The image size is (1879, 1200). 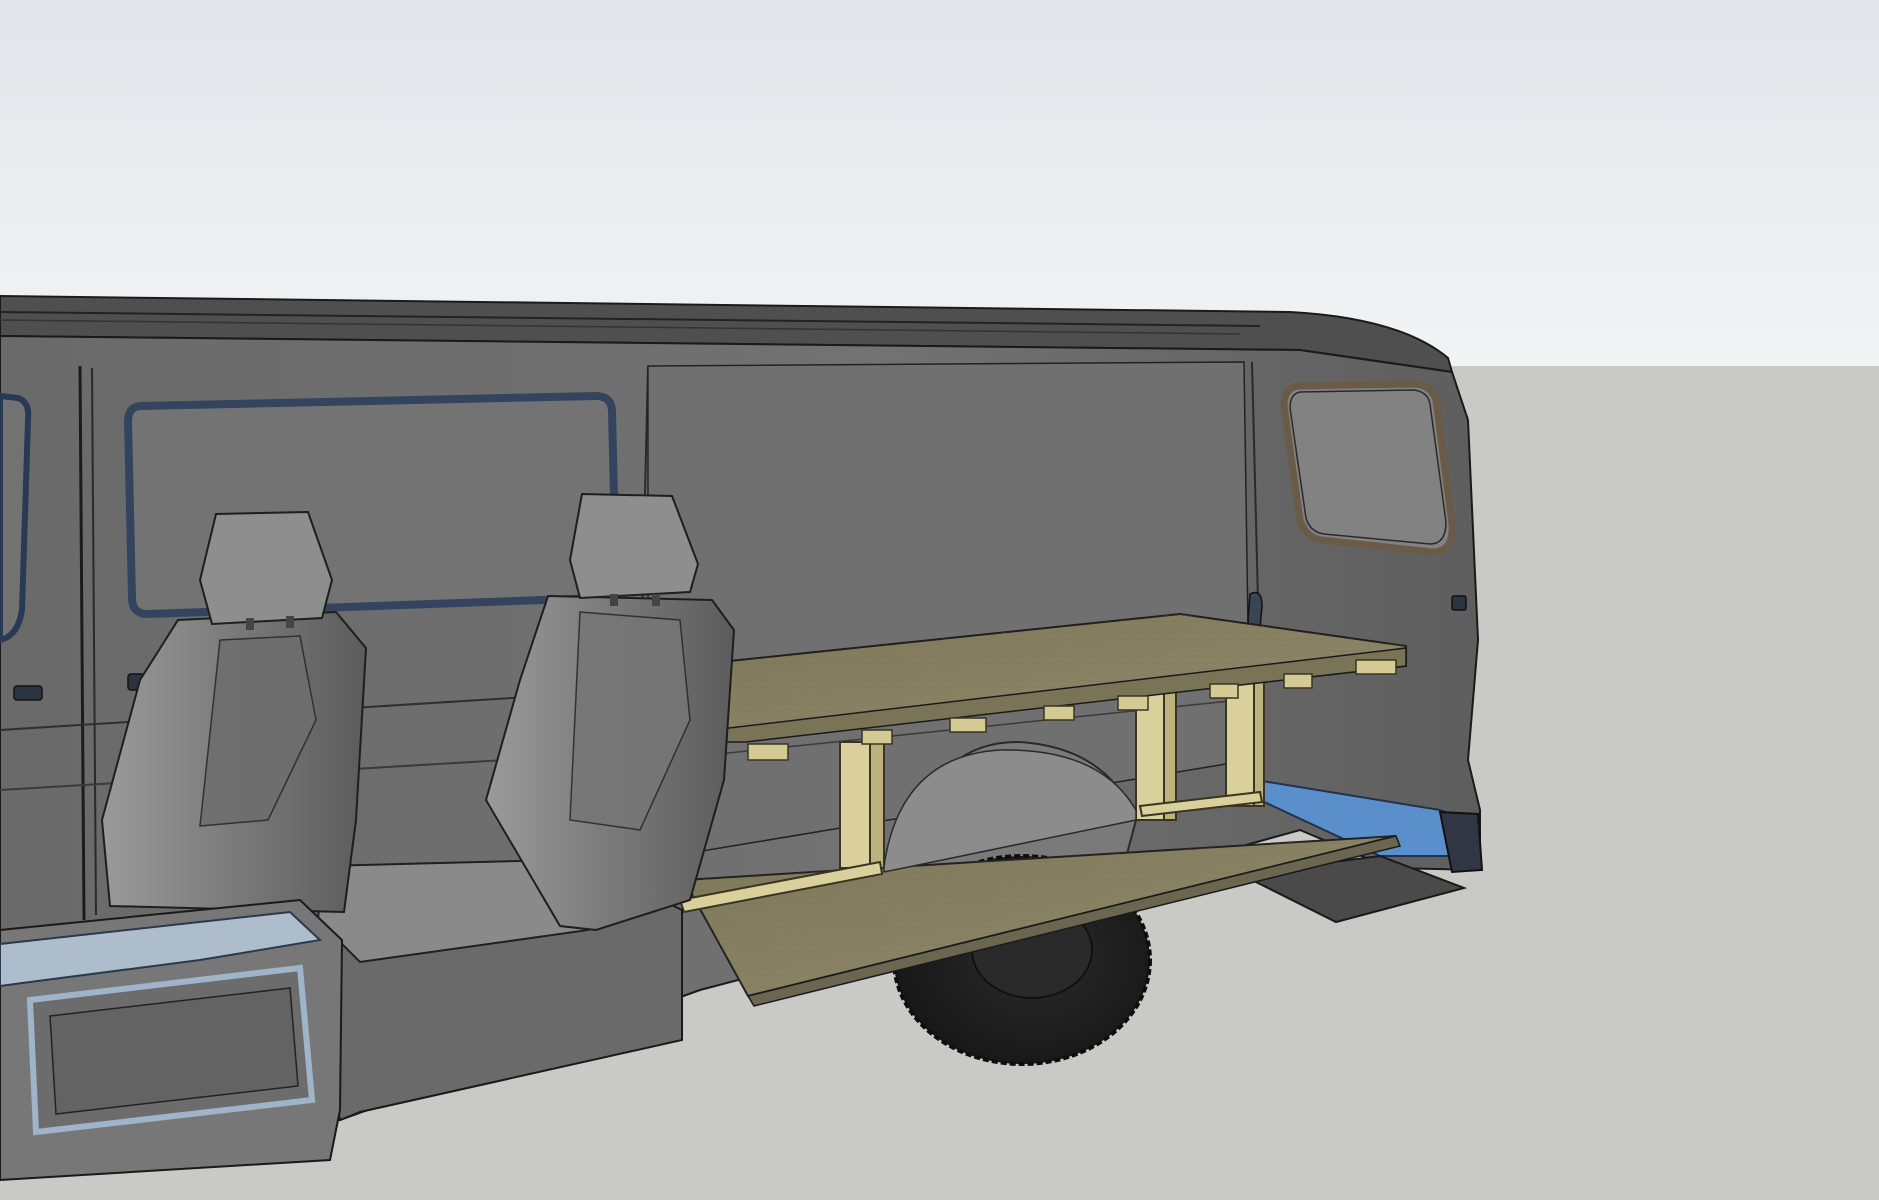 What do you see at coordinates (266, 568) in the screenshot?
I see `headrest` at bounding box center [266, 568].